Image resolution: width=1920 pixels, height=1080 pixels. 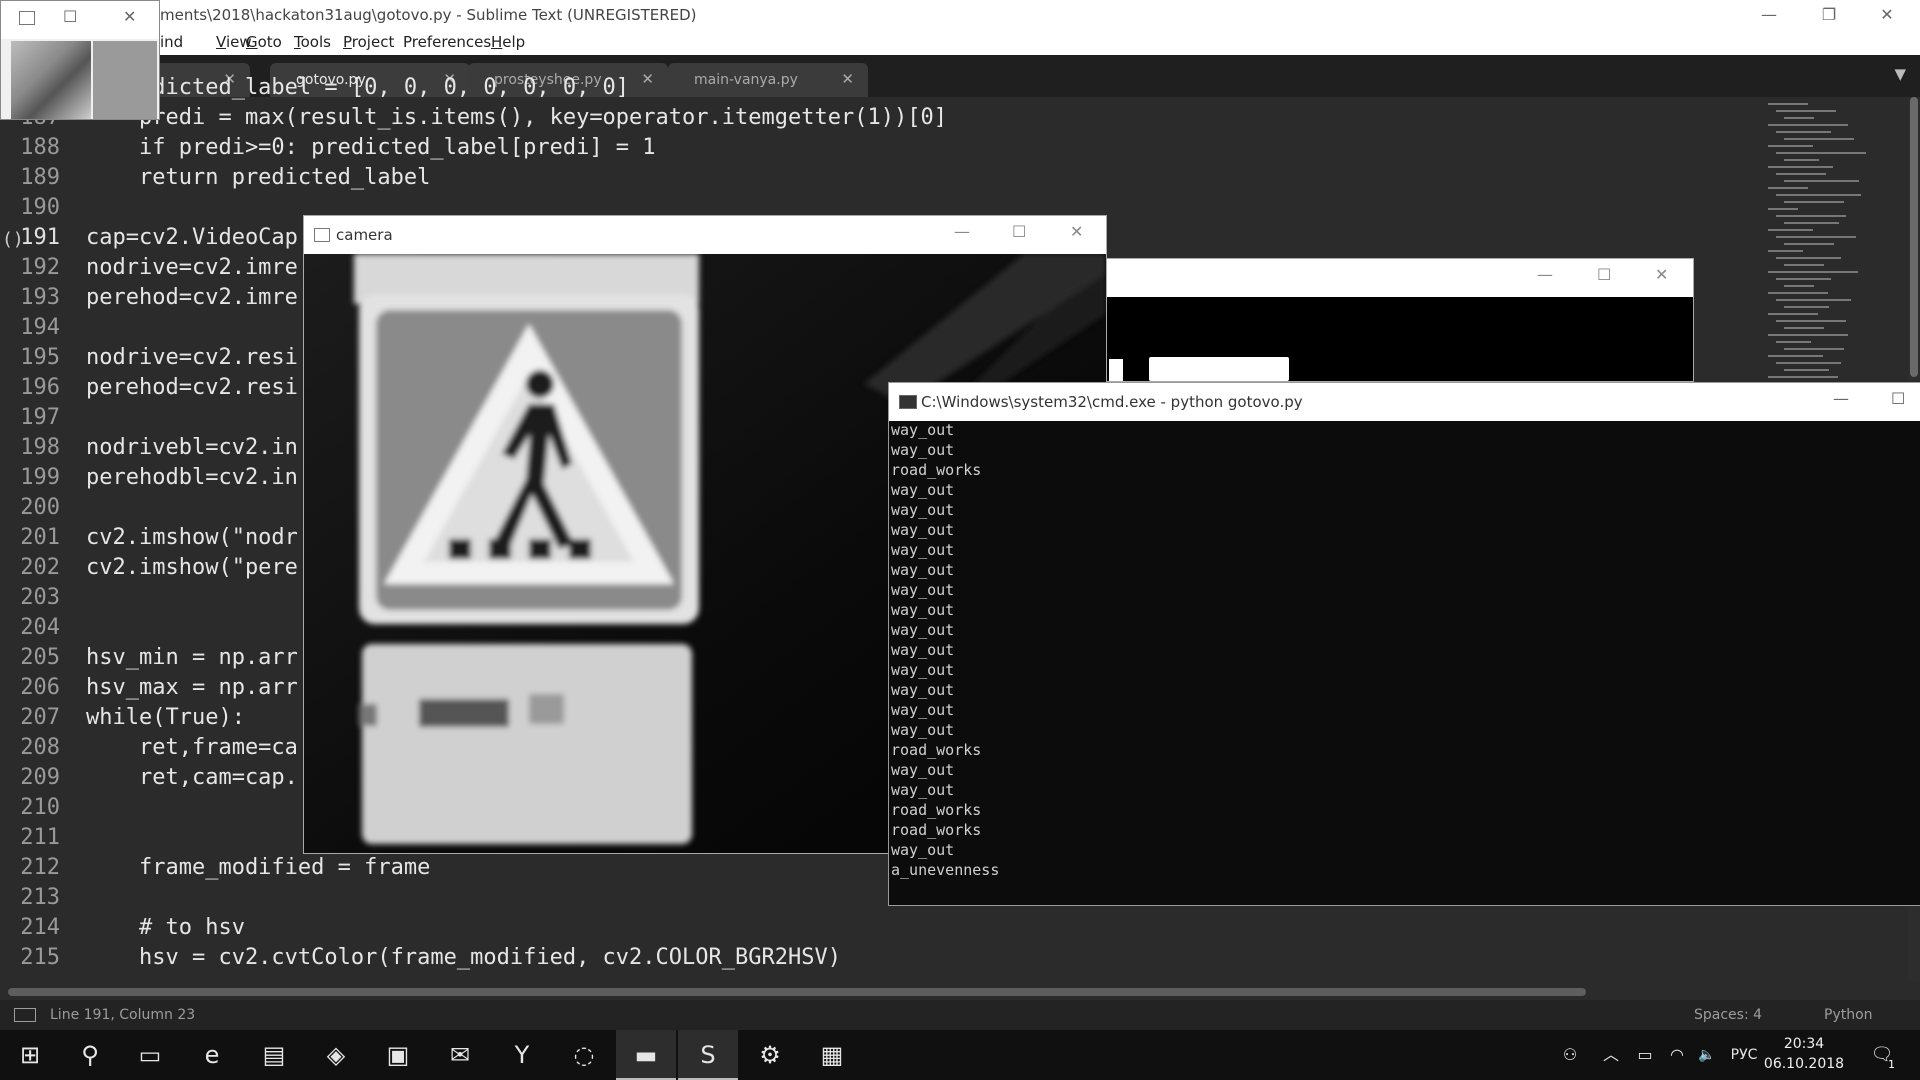 What do you see at coordinates (1882, 1055) in the screenshot?
I see `notifications-icon: 🗨` at bounding box center [1882, 1055].